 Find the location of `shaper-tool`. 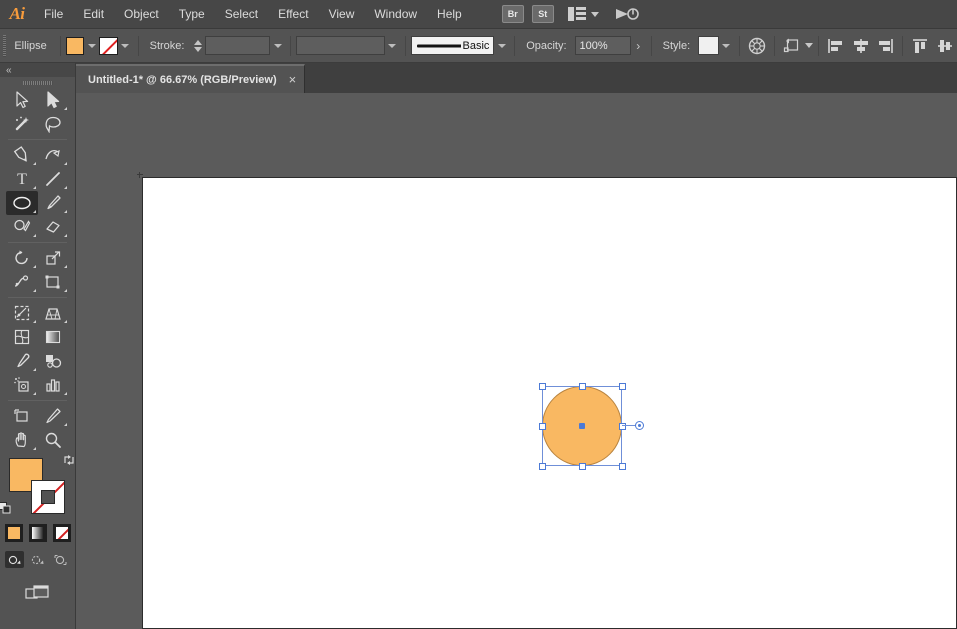

shaper-tool is located at coordinates (22, 227).